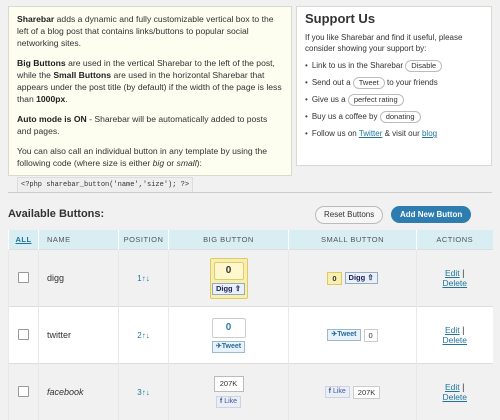  What do you see at coordinates (228, 289) in the screenshot?
I see `digg-big-label: Digg ⇧` at bounding box center [228, 289].